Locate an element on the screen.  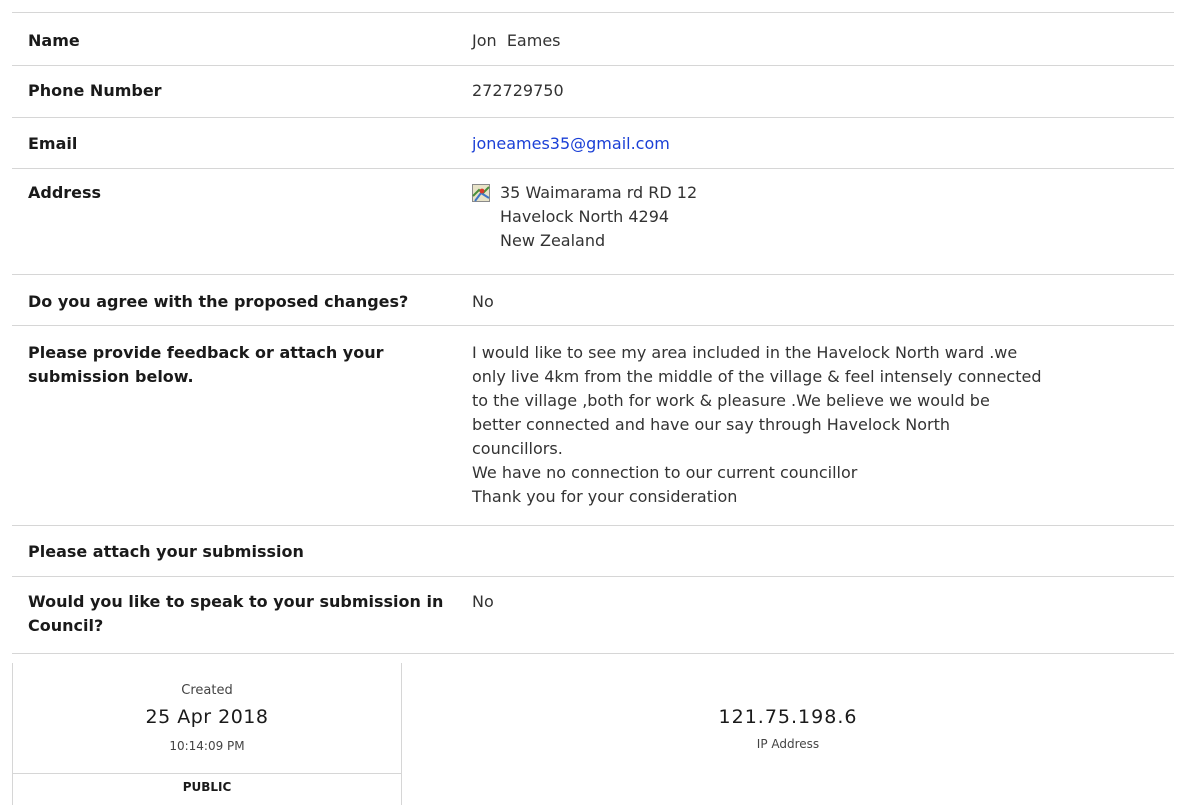
field-label: Please attach your submission is located at coordinates (166, 551).